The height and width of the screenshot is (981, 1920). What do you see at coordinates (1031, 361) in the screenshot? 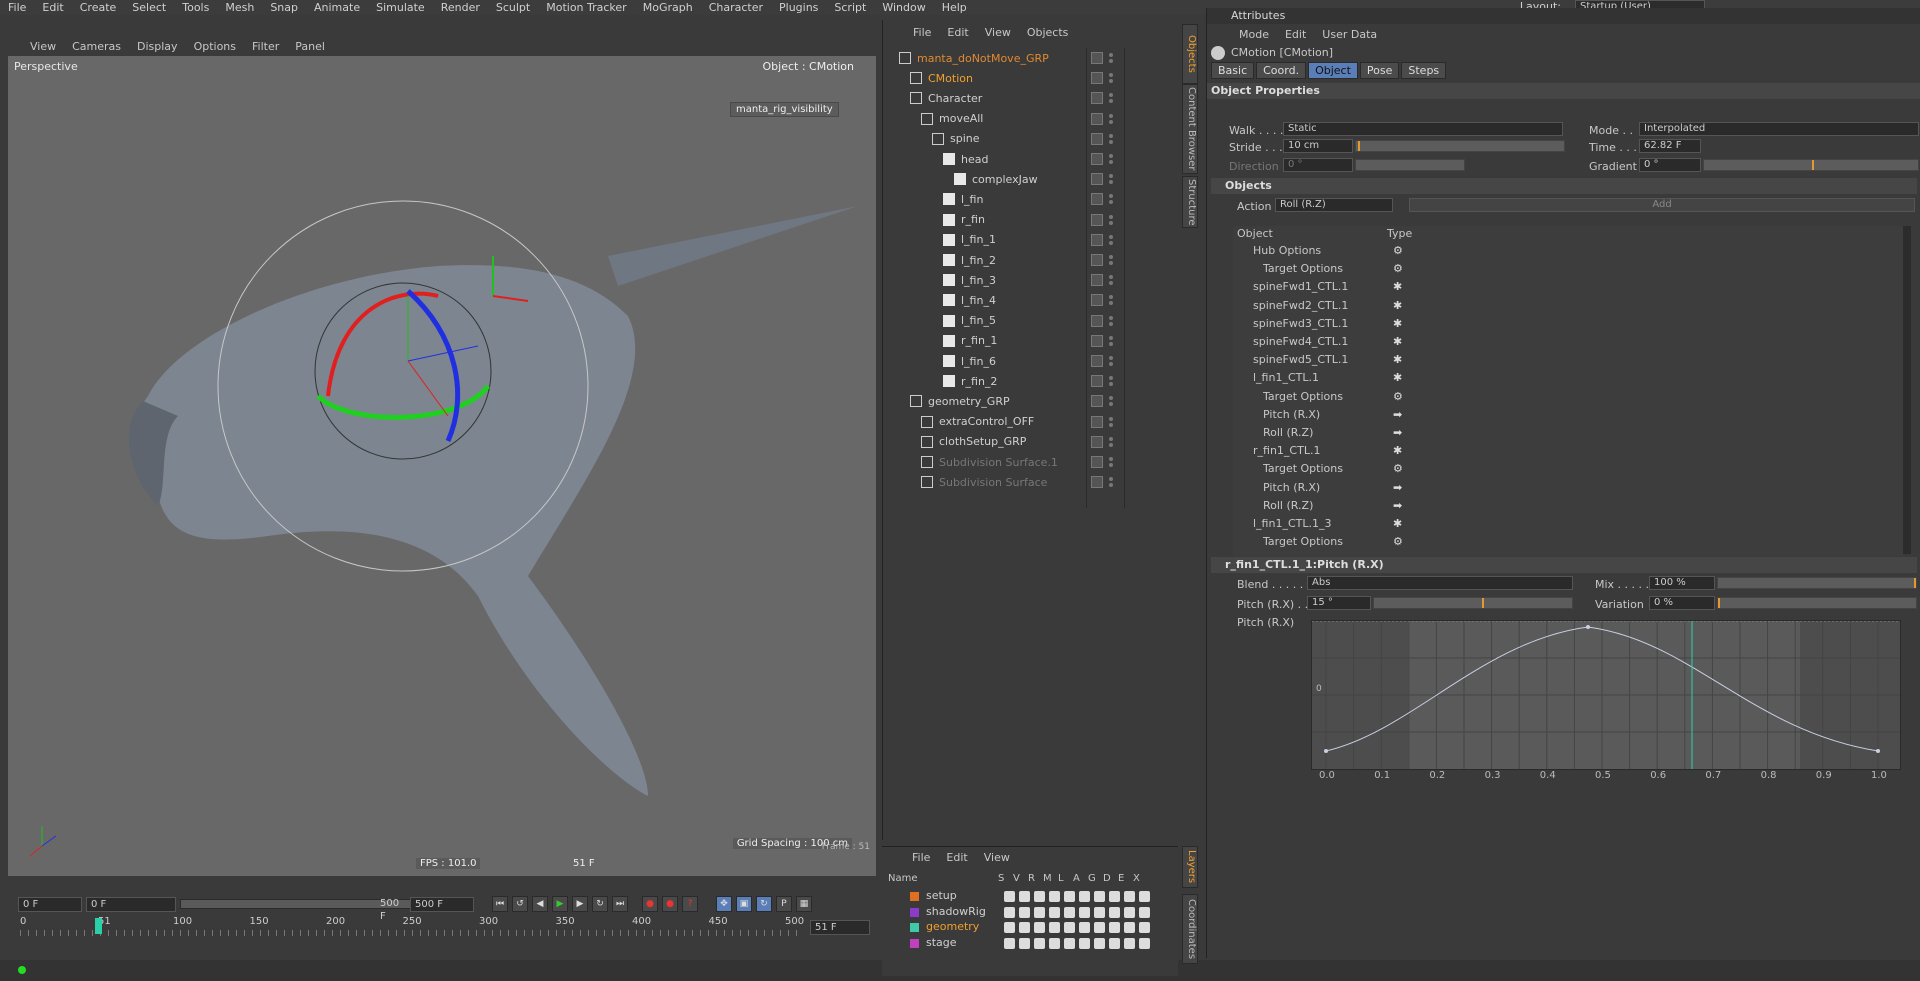
I see `object-row: l_fin_6` at bounding box center [1031, 361].